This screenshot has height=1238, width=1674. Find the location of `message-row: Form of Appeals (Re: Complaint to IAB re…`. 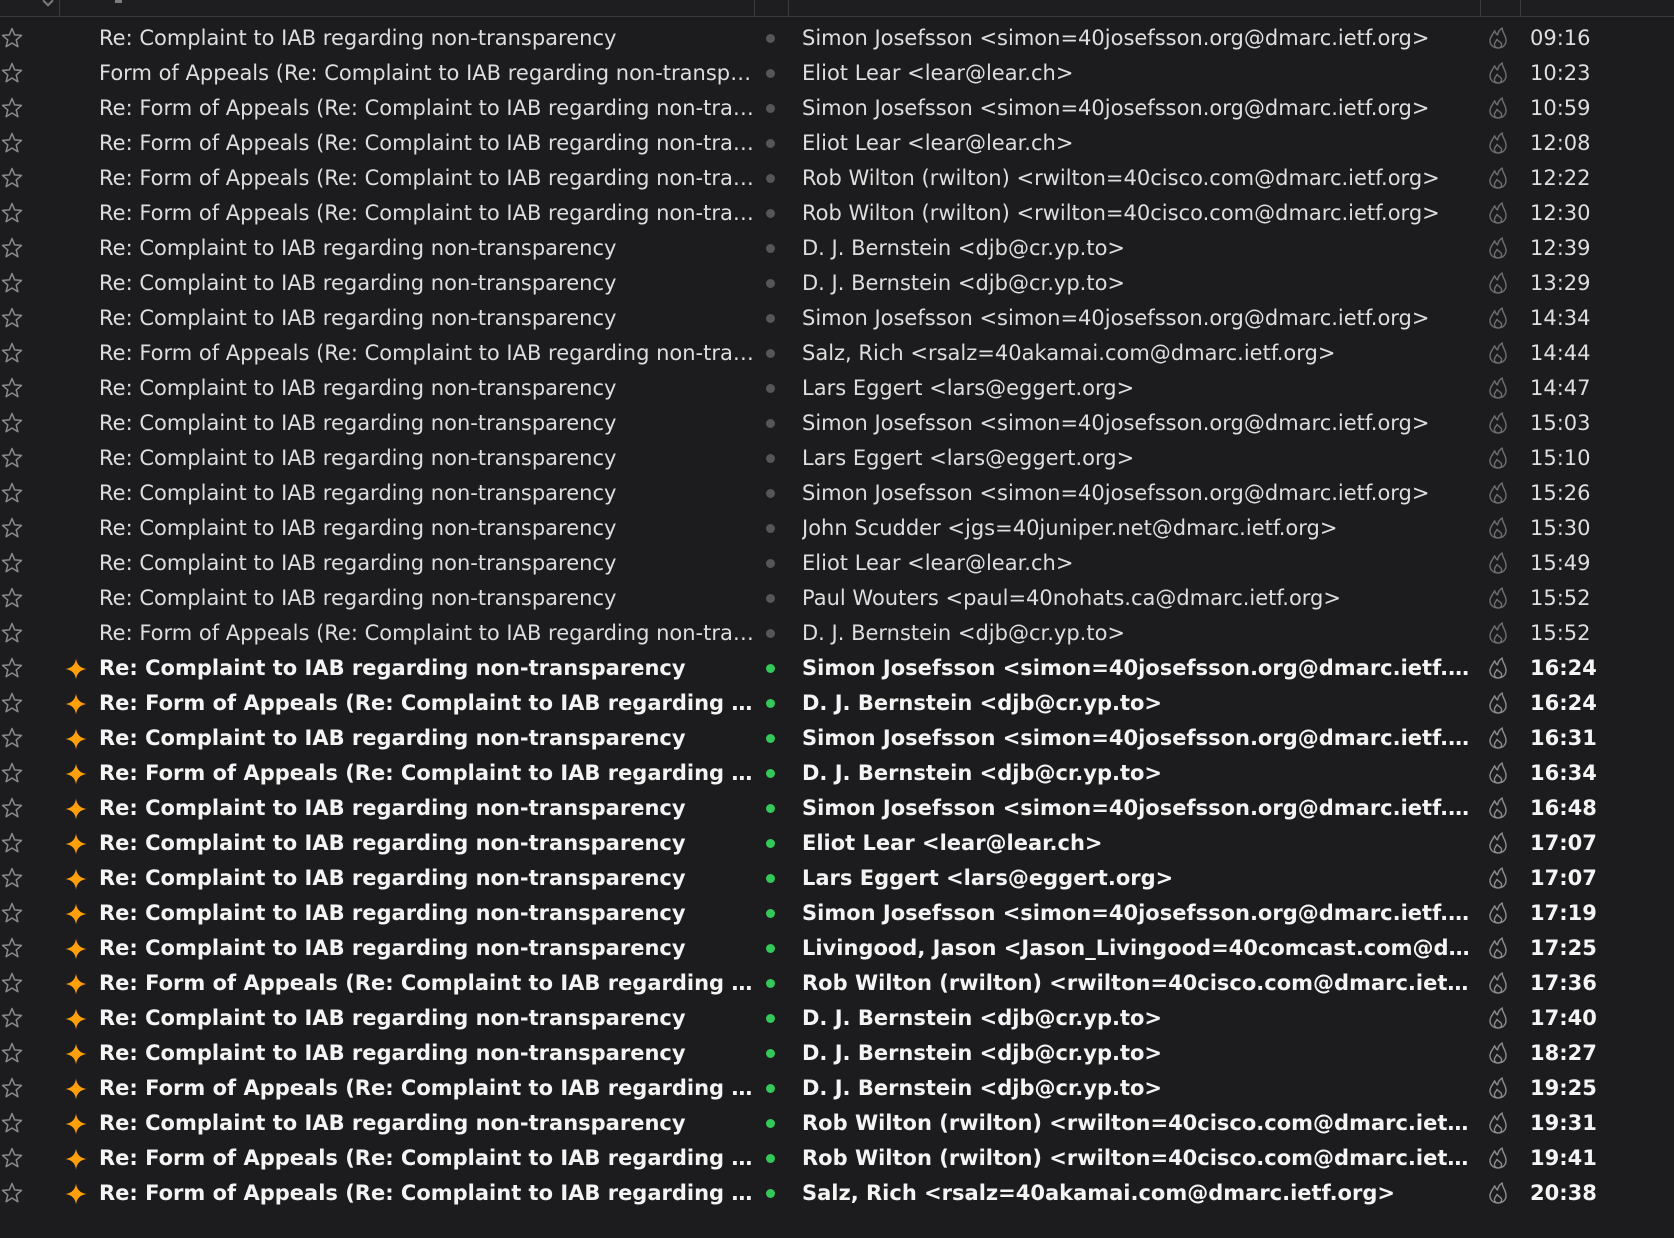

message-row: Form of Appeals (Re: Complaint to IAB re… is located at coordinates (837, 73).